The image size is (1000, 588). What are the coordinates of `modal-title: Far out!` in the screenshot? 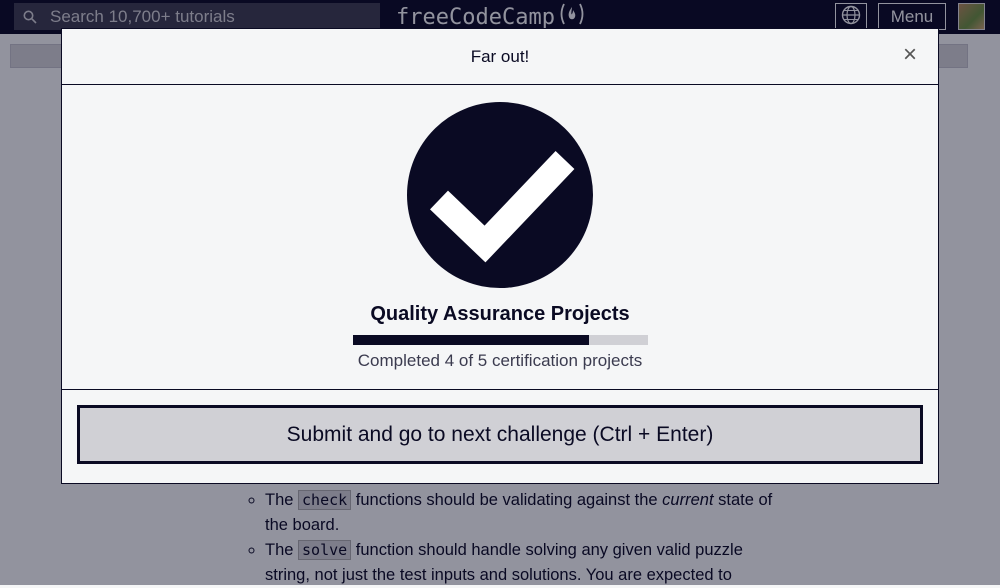 It's located at (500, 56).